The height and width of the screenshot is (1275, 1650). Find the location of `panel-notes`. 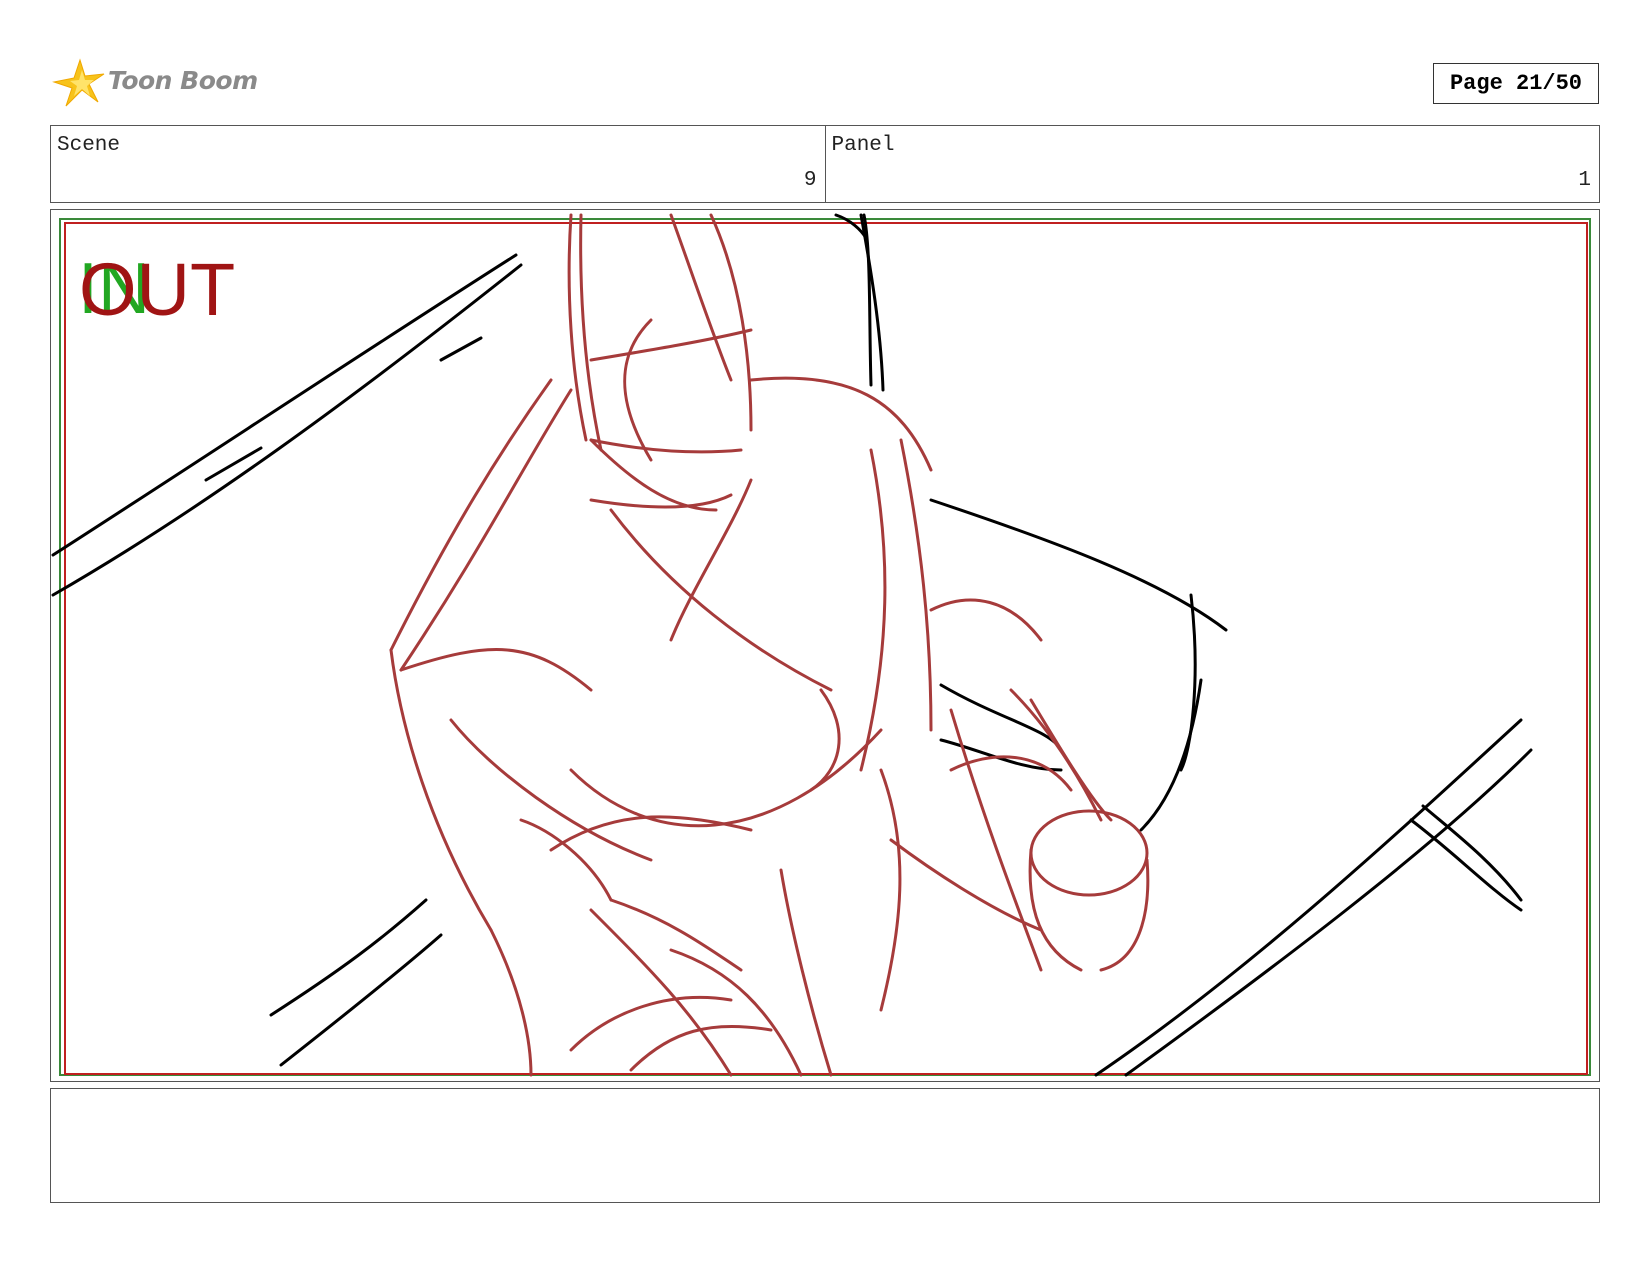

panel-notes is located at coordinates (825, 1145).